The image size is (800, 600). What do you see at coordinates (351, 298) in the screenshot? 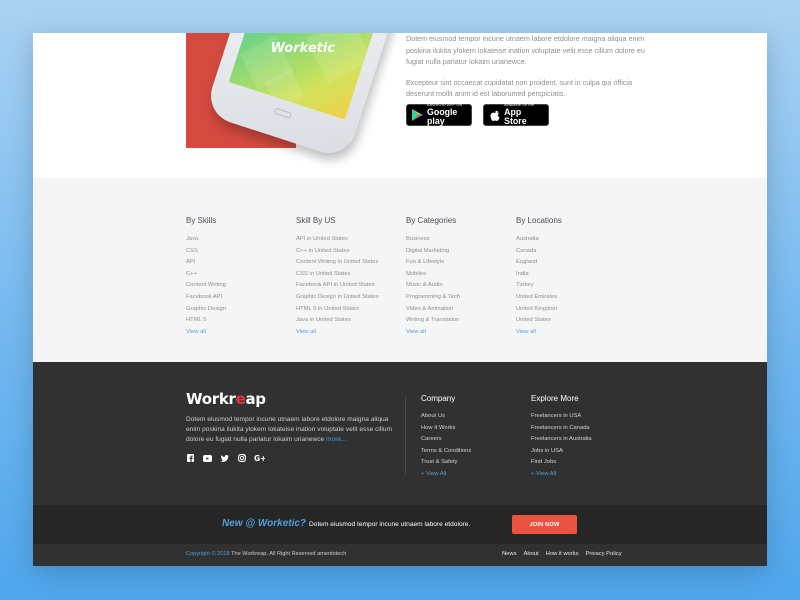
I see `category-link: Graphic Design in United States` at bounding box center [351, 298].